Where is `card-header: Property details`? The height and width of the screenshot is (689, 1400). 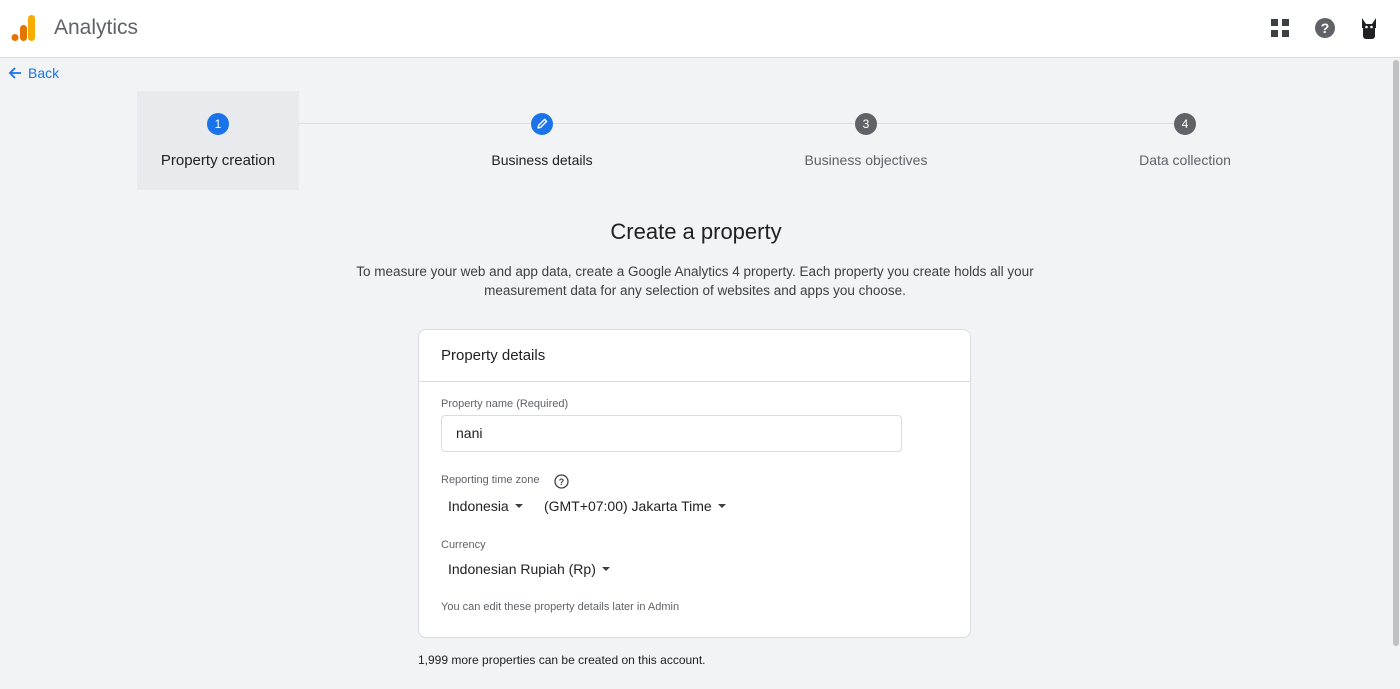 card-header: Property details is located at coordinates (694, 356).